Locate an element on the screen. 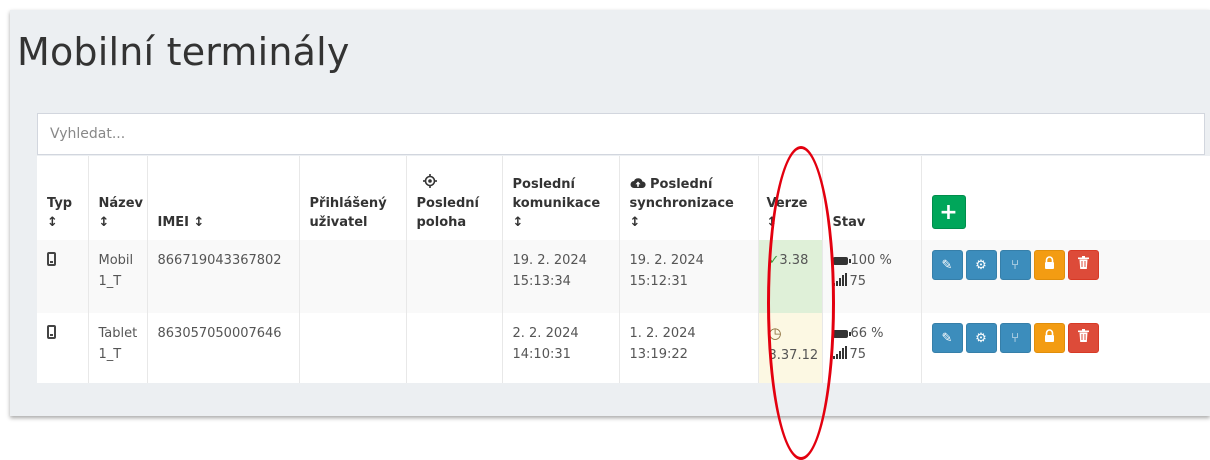 The image size is (1210, 460). last-communication-cell: 2. 2. 2024 14:10:31 is located at coordinates (561, 348).